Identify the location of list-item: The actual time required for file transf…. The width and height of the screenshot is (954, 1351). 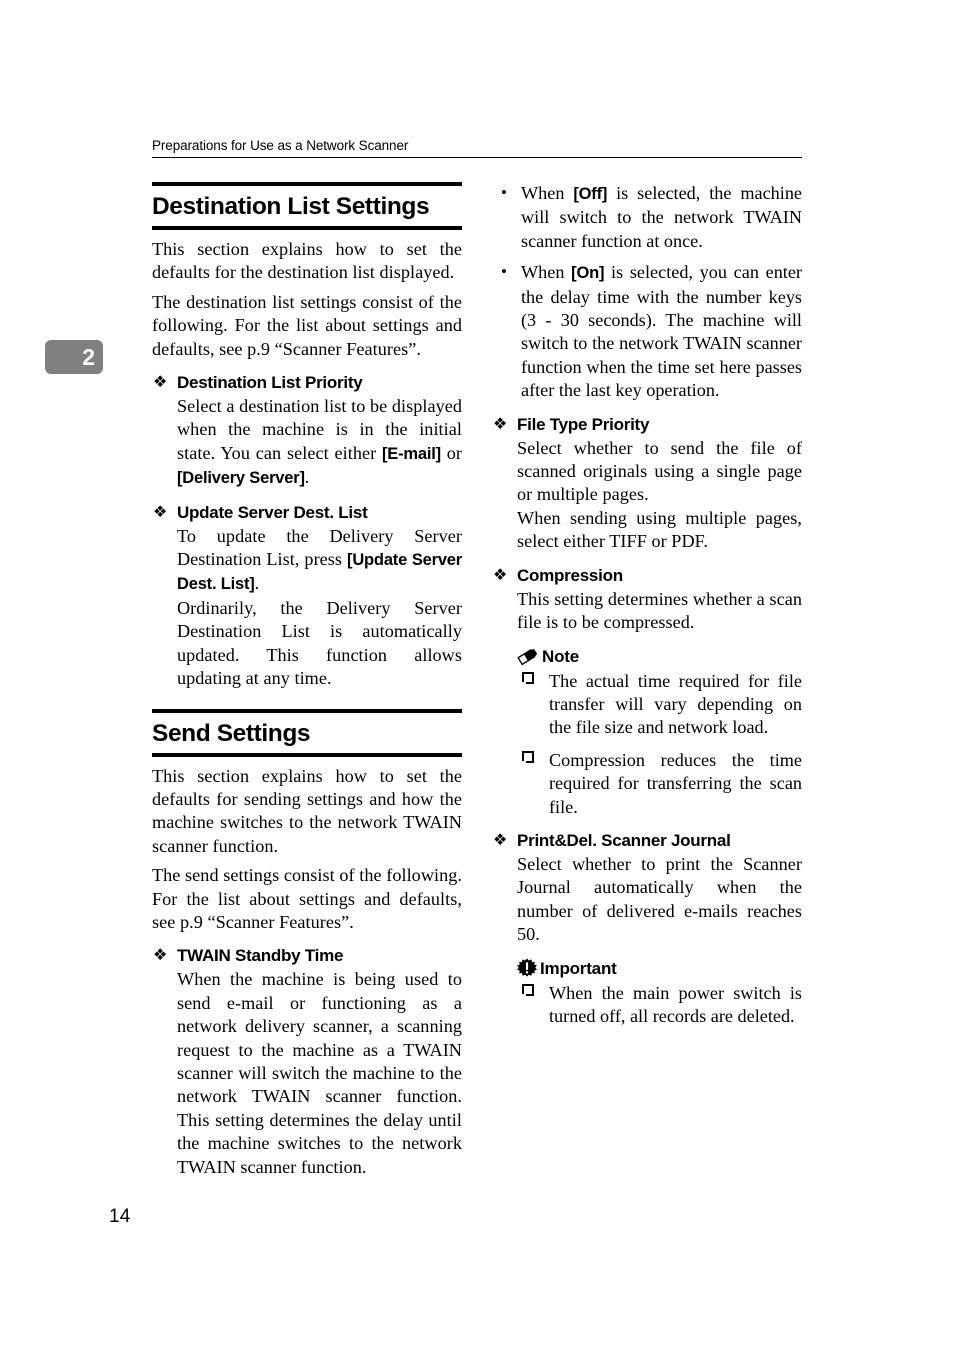
(659, 705).